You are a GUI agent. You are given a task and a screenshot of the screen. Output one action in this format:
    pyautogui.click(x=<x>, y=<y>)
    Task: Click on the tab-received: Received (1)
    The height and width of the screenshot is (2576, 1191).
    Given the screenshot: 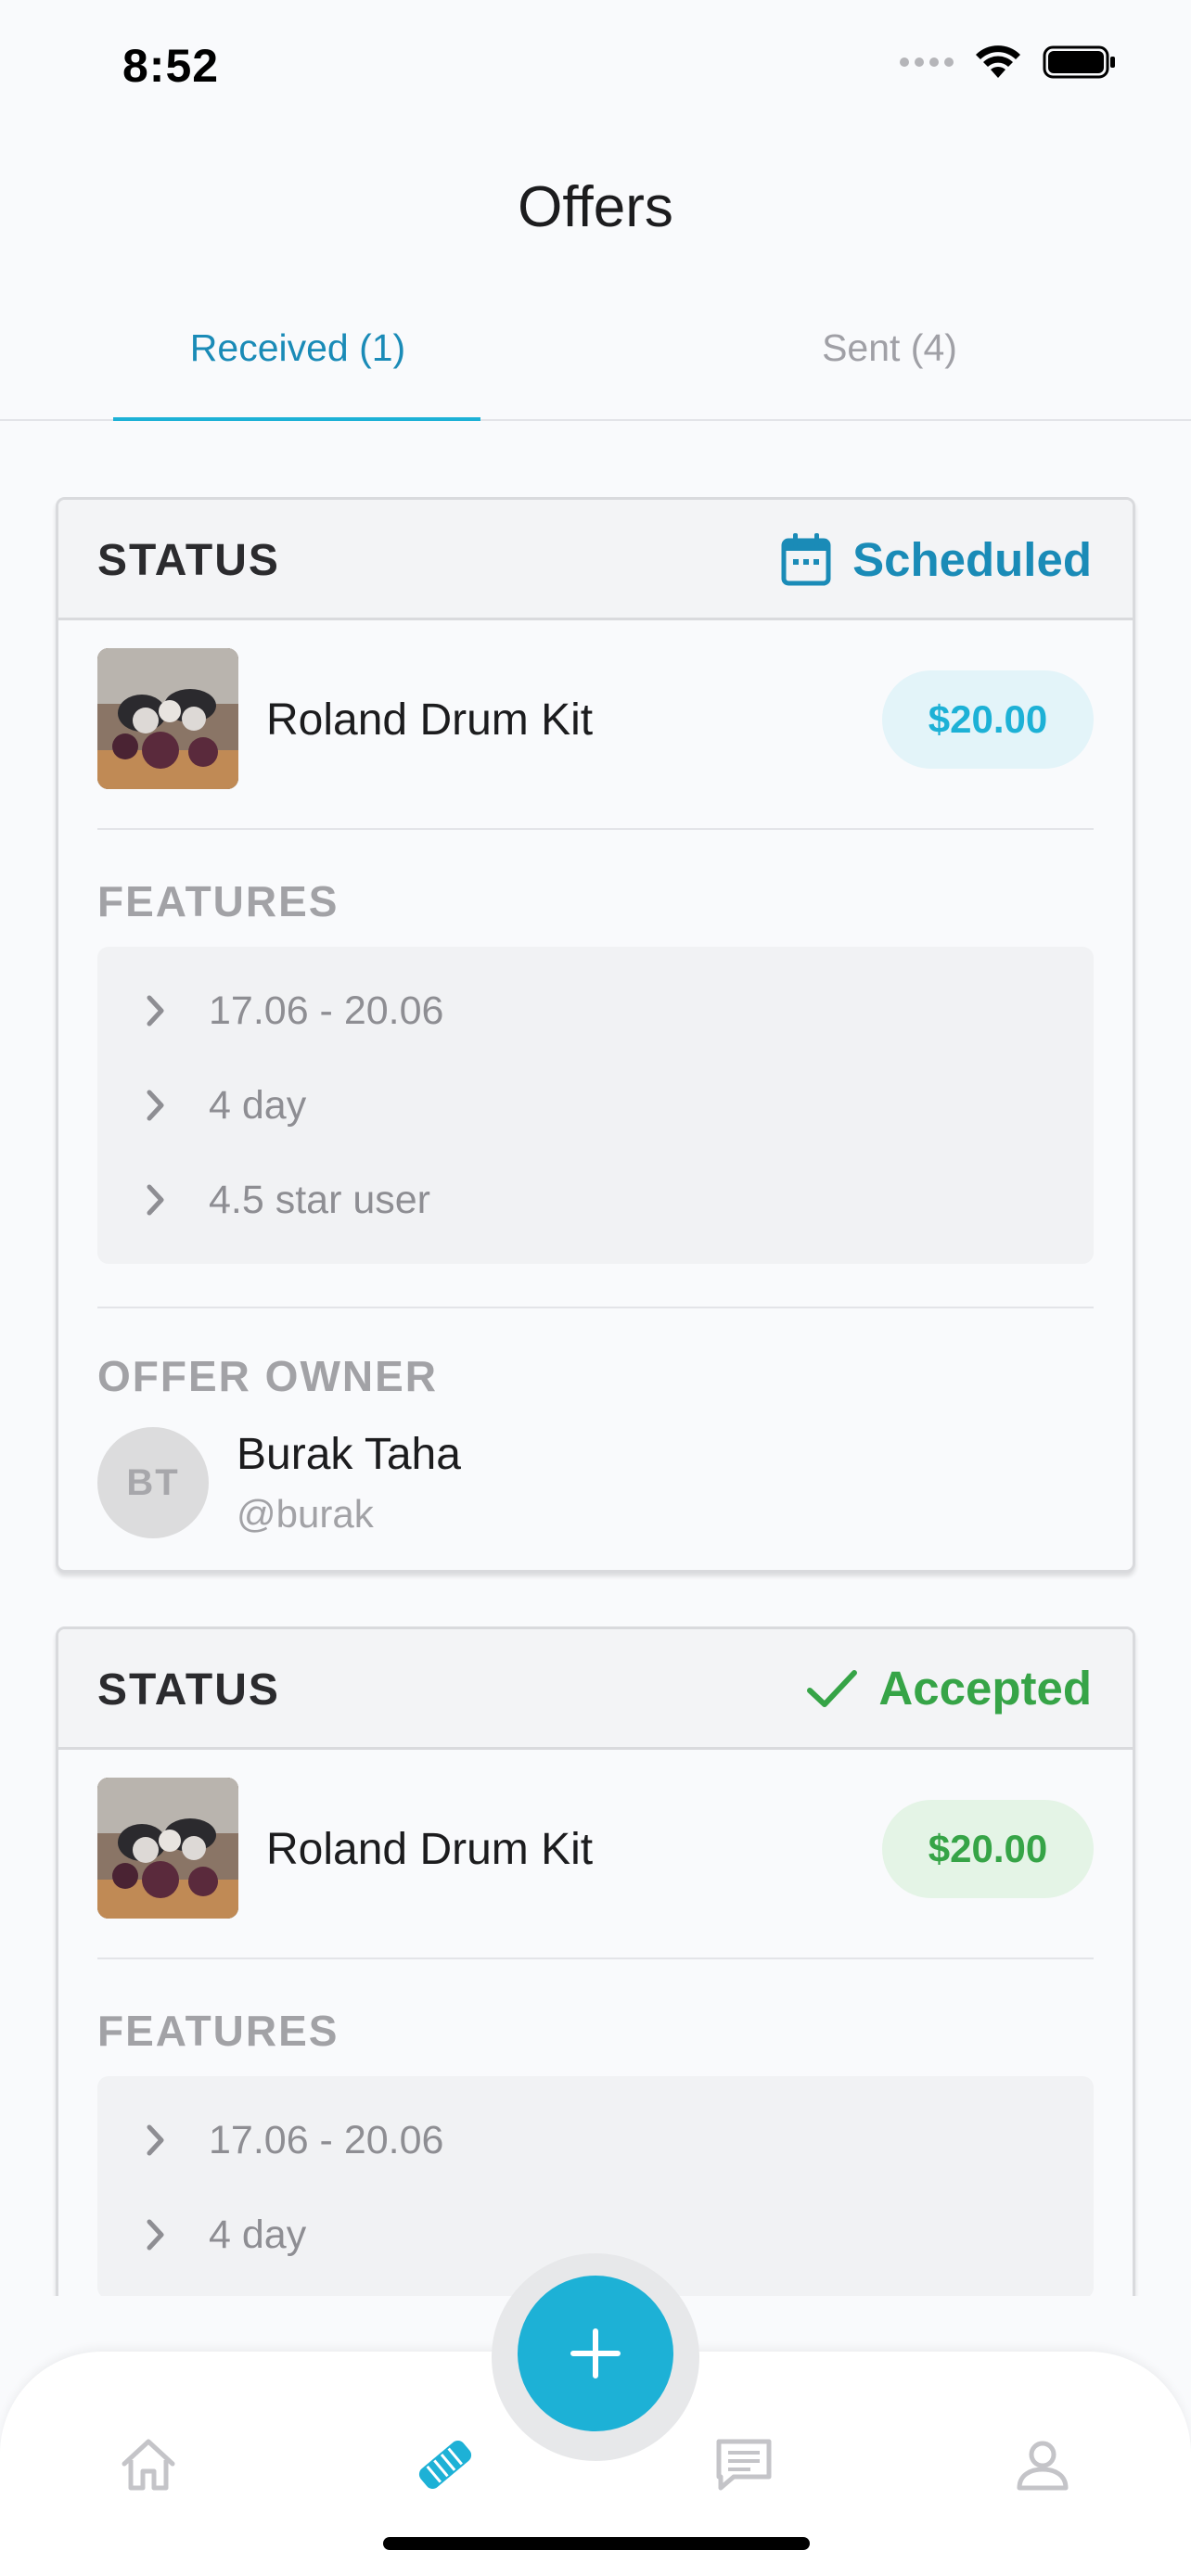 What is the action you would take?
    pyautogui.click(x=297, y=348)
    